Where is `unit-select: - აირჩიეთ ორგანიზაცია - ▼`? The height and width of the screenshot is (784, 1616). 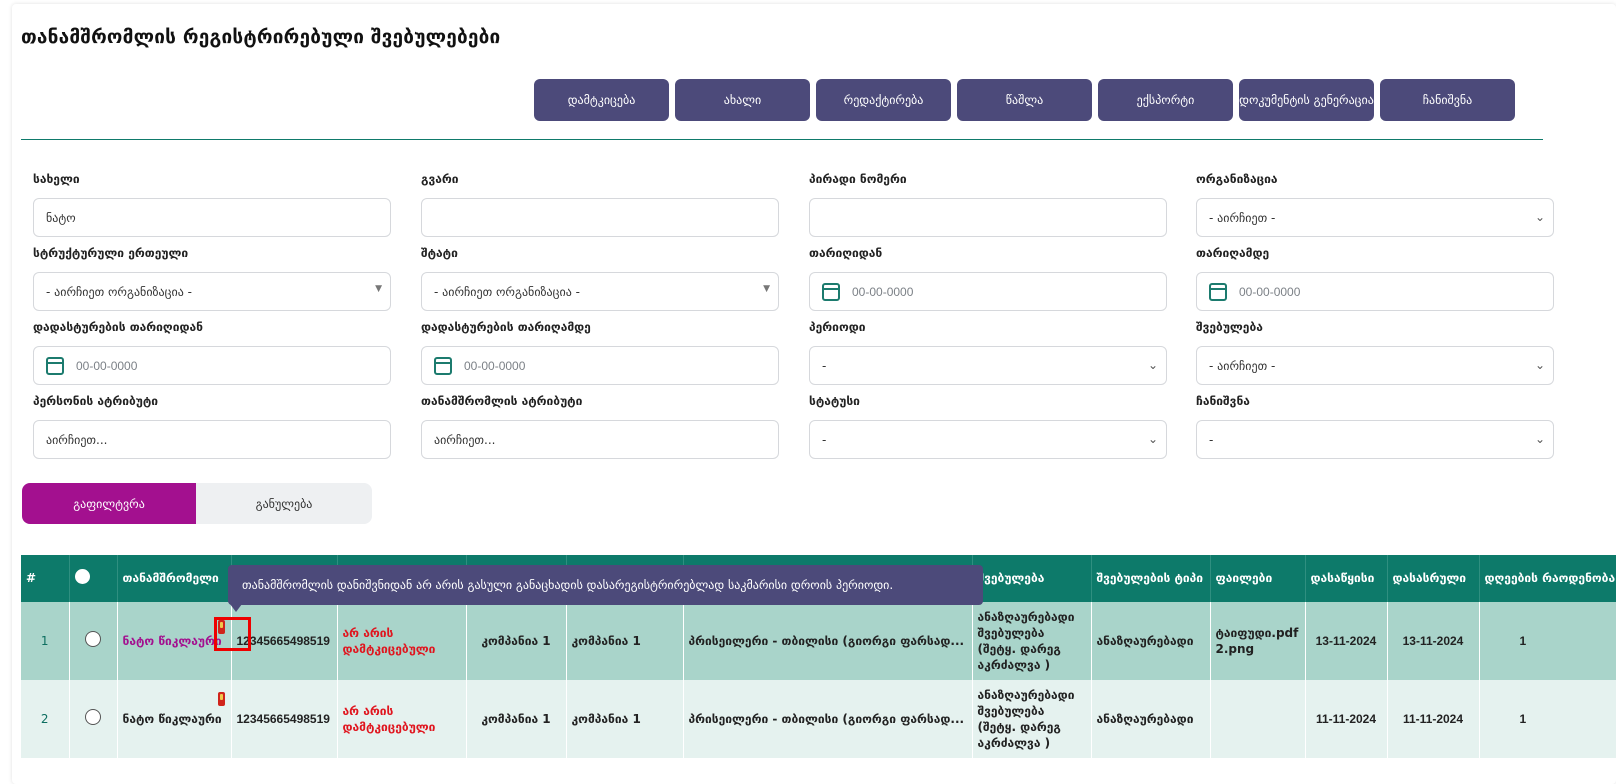
unit-select: - აირჩიეთ ორგანიზაცია - ▼ is located at coordinates (212, 291).